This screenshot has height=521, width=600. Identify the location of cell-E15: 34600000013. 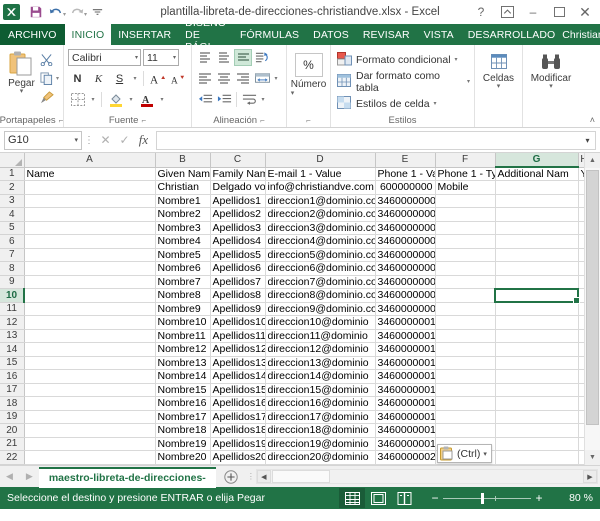
(405, 363).